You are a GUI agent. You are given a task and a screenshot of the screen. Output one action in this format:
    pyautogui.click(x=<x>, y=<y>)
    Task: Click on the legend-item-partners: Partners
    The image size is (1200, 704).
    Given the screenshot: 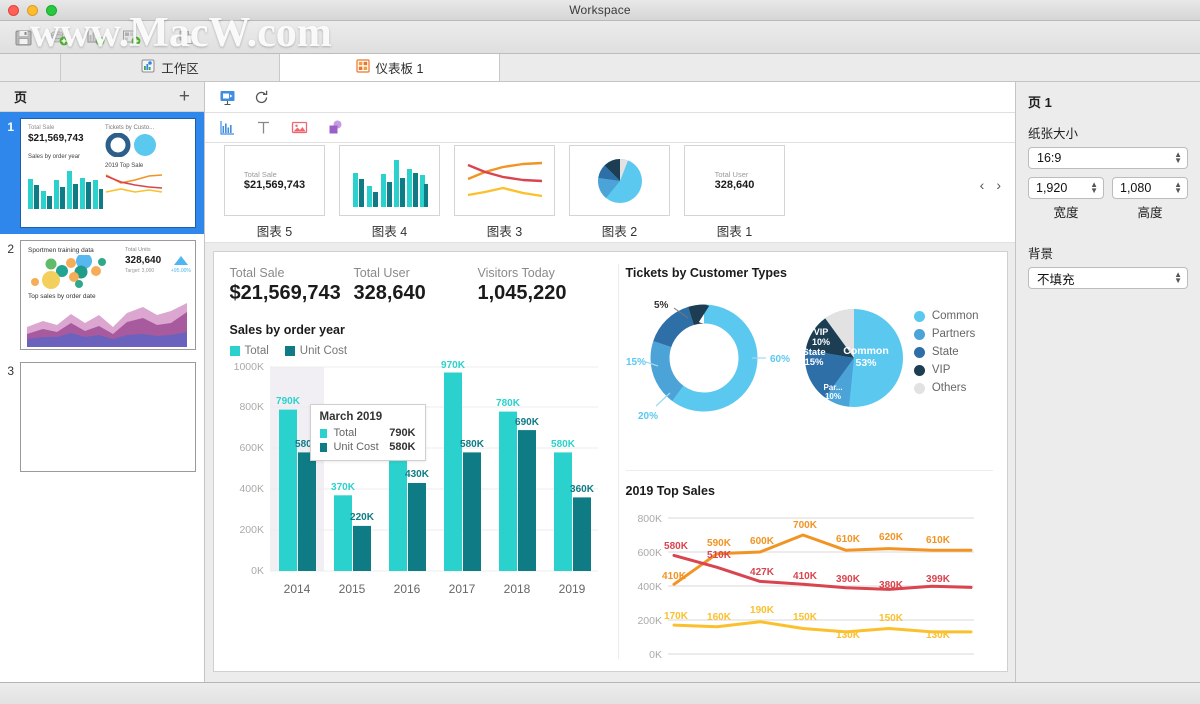 What is the action you would take?
    pyautogui.click(x=946, y=334)
    